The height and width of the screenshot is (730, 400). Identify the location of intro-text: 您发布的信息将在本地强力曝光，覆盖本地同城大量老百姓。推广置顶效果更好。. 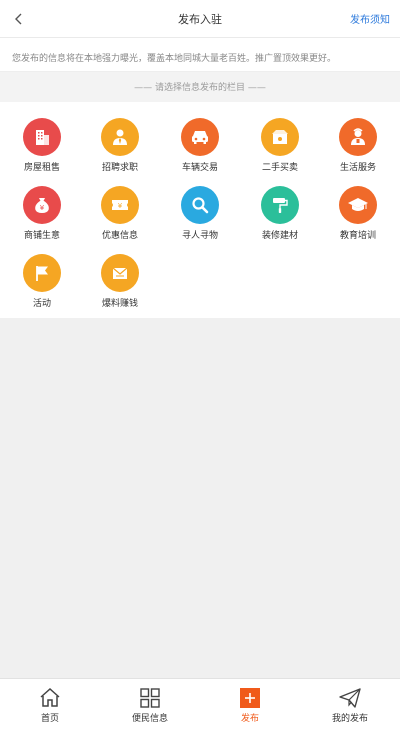
(200, 55).